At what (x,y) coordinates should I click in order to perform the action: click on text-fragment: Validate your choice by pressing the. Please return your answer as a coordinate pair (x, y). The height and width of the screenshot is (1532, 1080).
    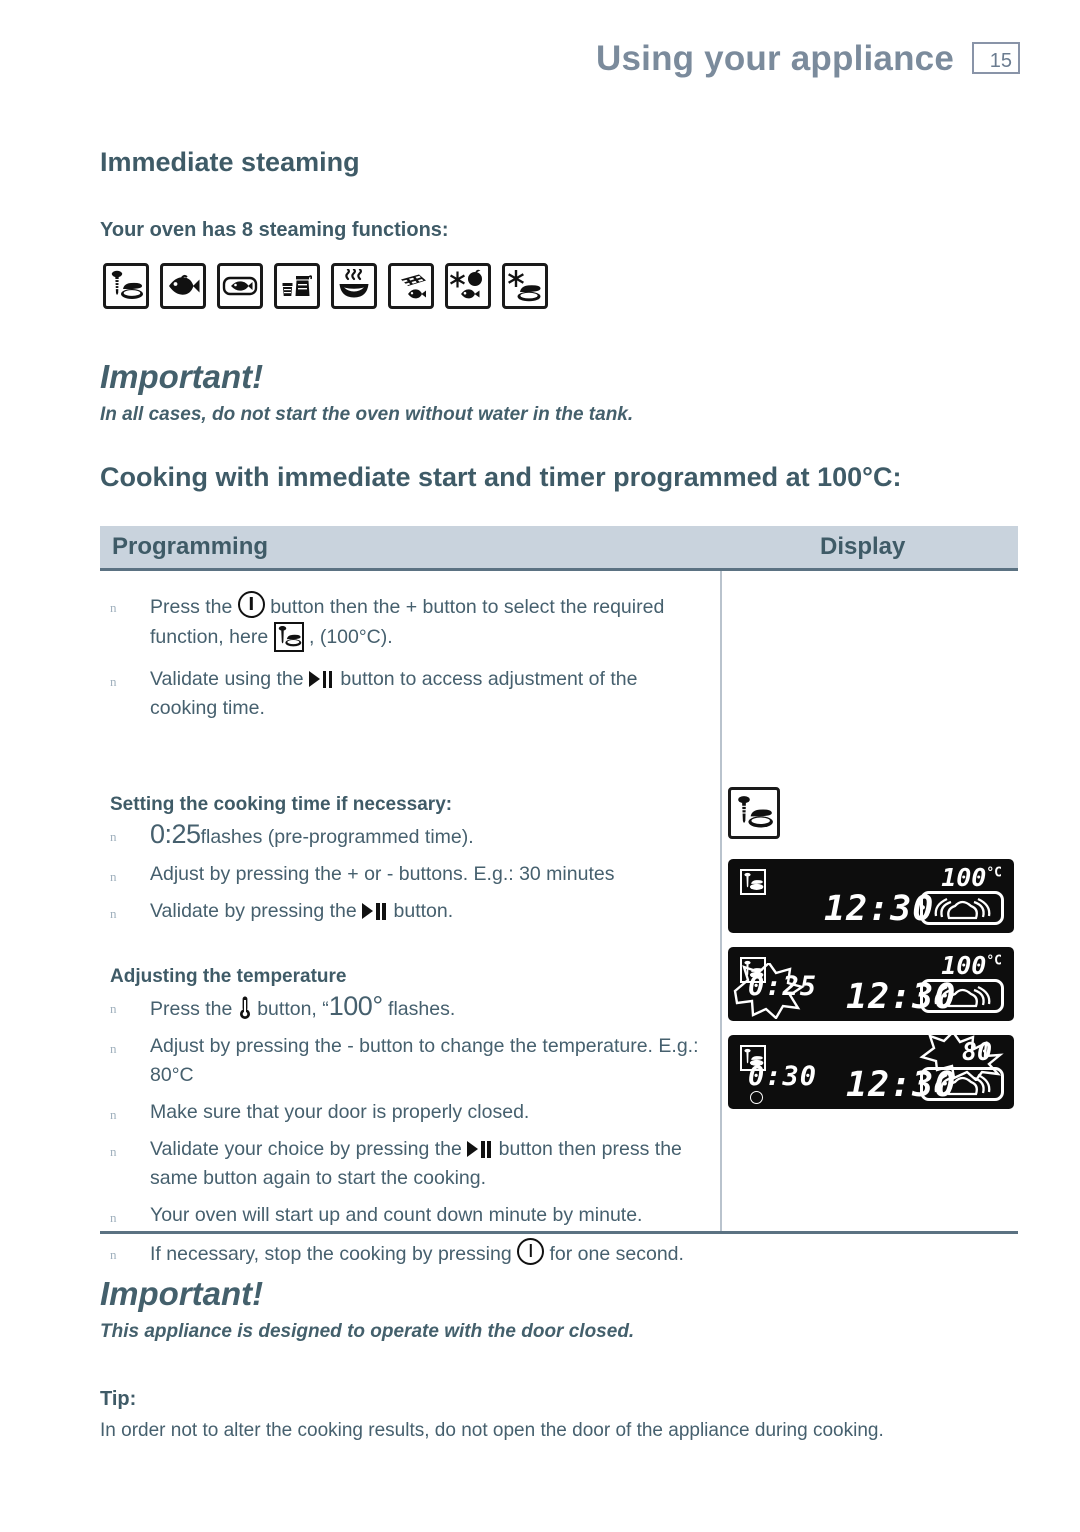
    Looking at the image, I should click on (309, 1149).